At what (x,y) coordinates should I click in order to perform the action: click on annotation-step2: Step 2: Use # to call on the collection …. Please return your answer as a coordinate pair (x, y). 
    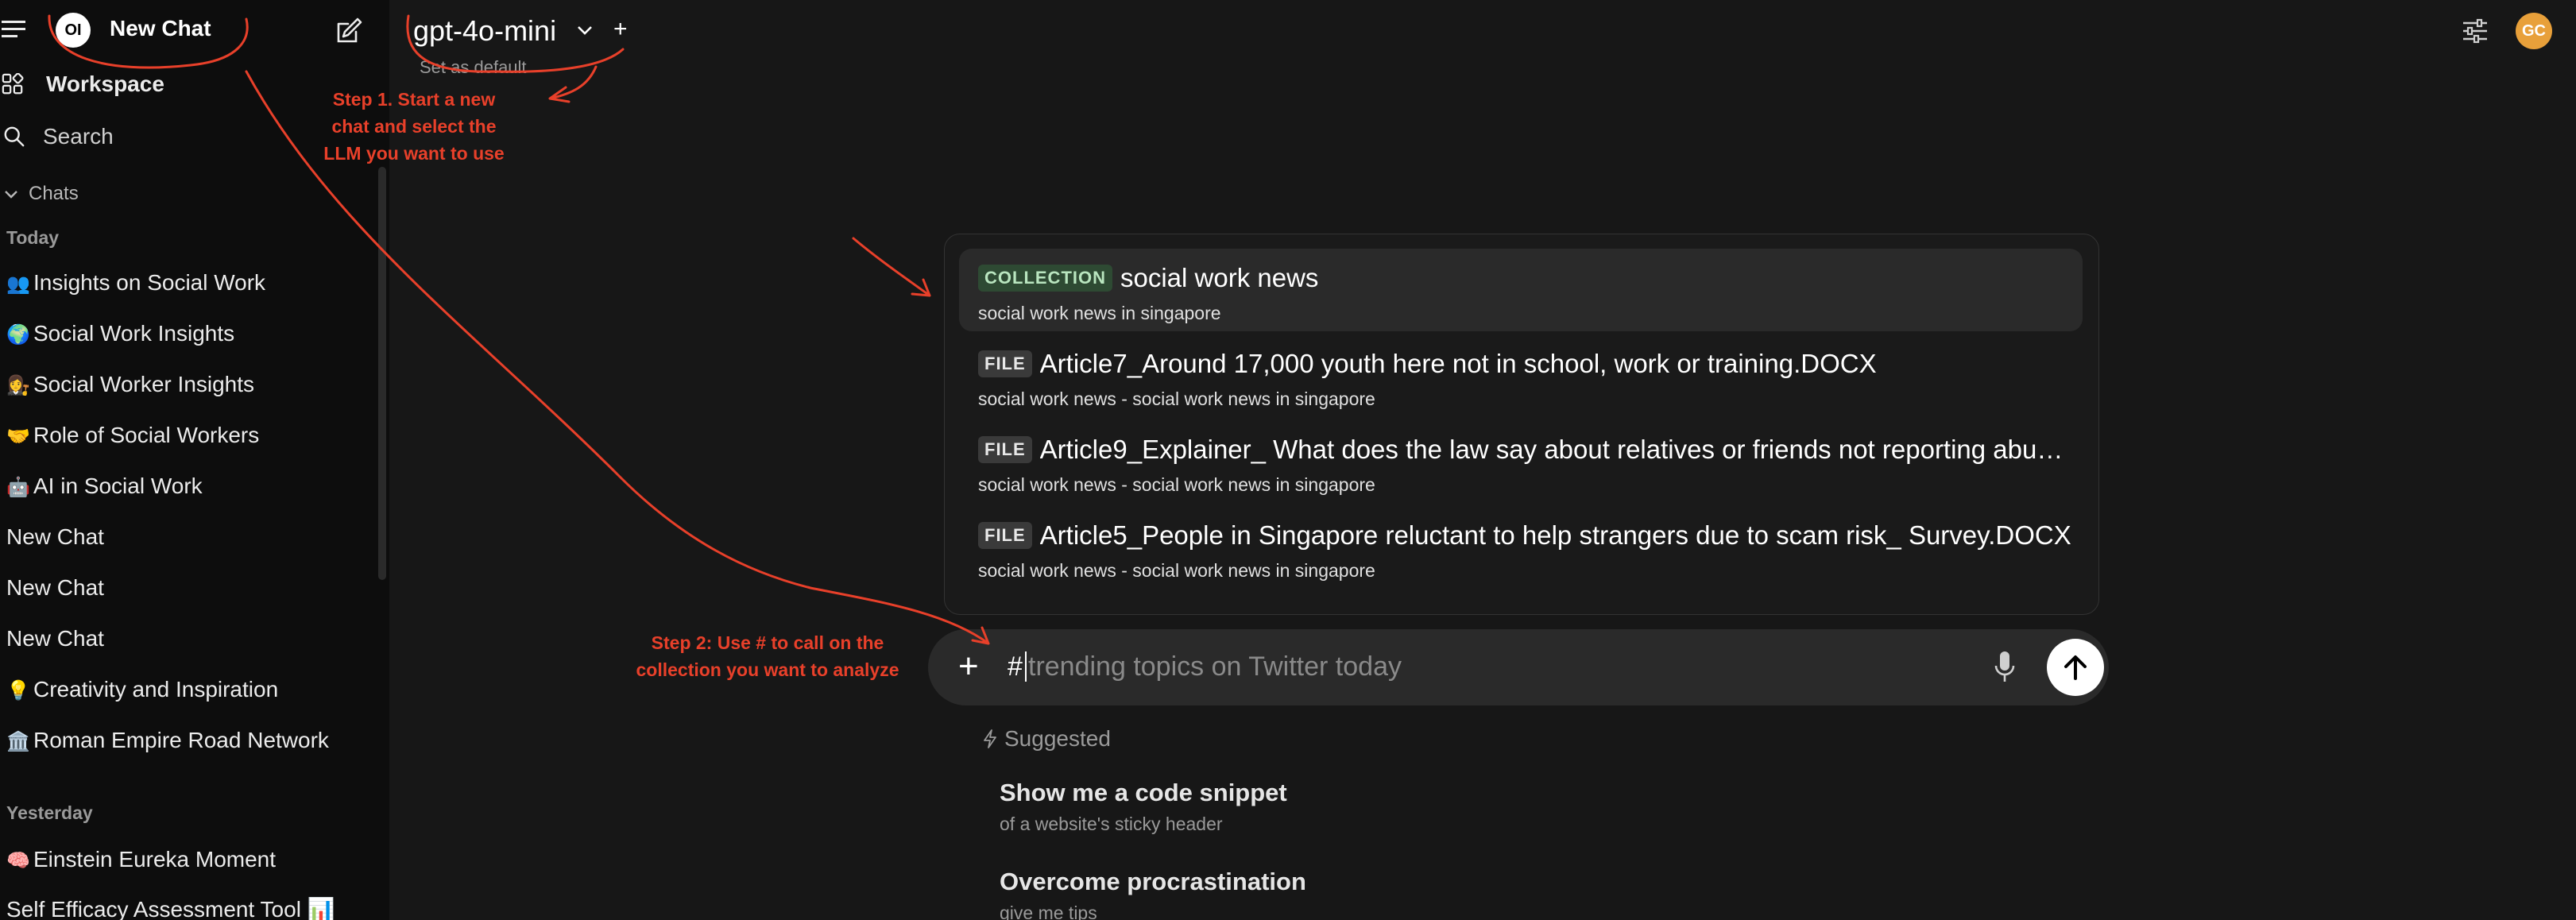
    Looking at the image, I should click on (767, 656).